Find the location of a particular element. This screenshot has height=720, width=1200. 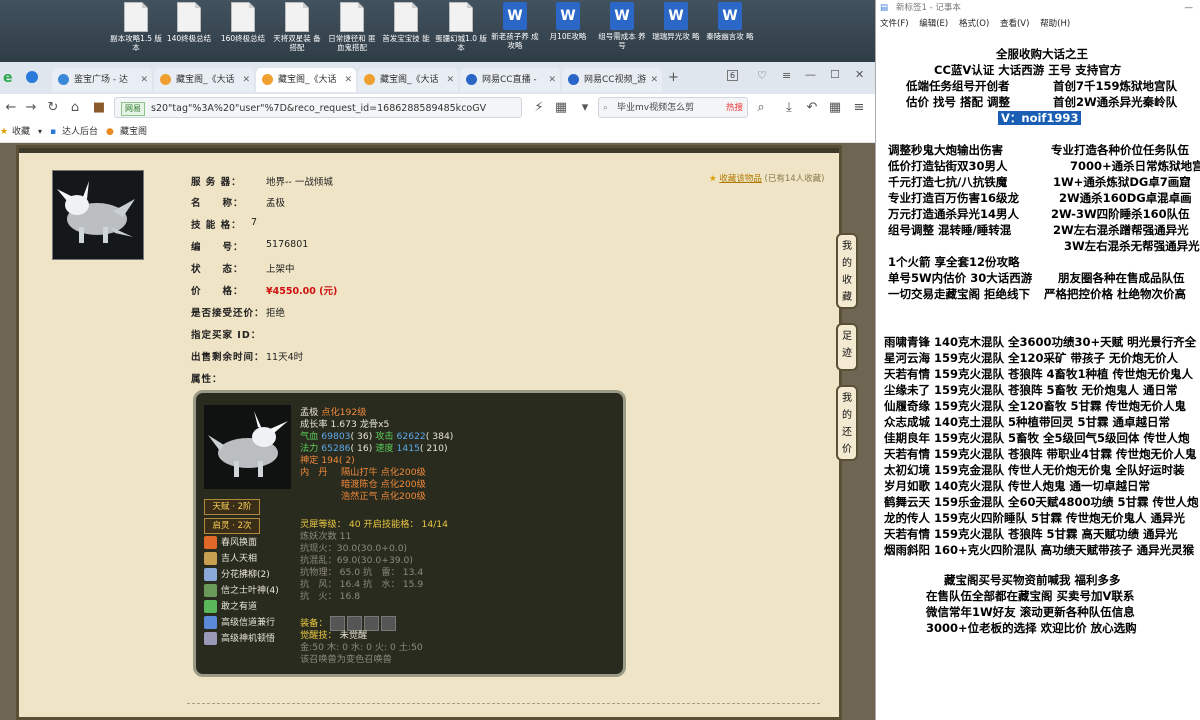

awake-line: 觉醒技： 未觉醒 is located at coordinates (334, 635).